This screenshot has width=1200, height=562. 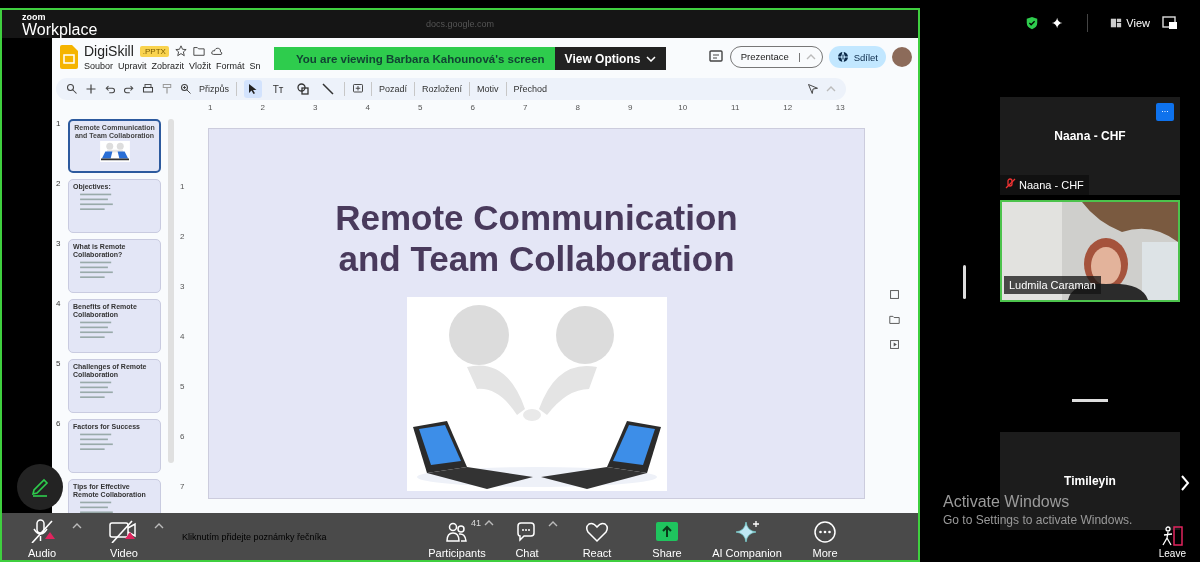 I want to click on shapes-icon, so click(x=303, y=89).